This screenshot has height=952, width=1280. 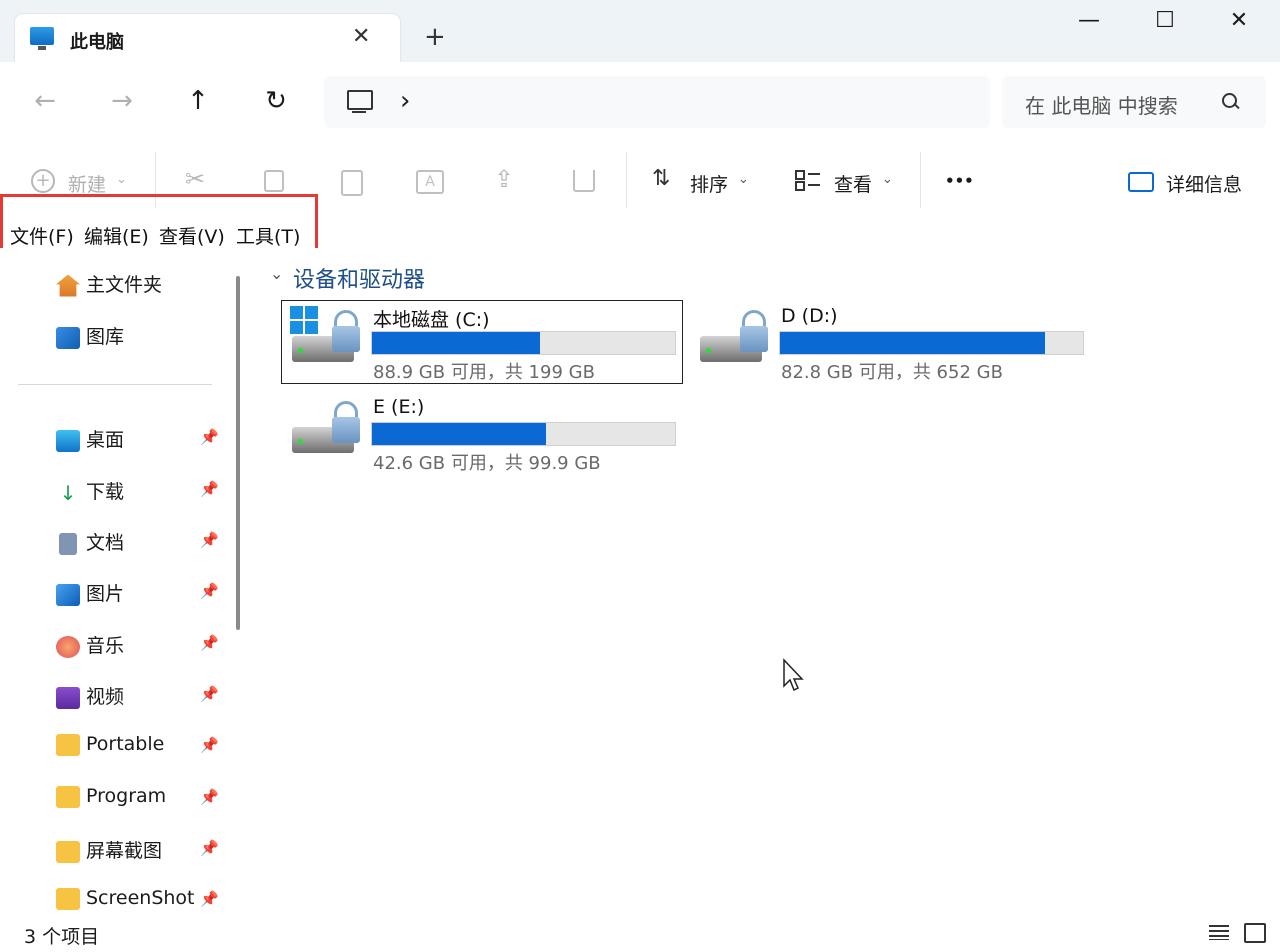 What do you see at coordinates (657, 102) in the screenshot?
I see `address-bar` at bounding box center [657, 102].